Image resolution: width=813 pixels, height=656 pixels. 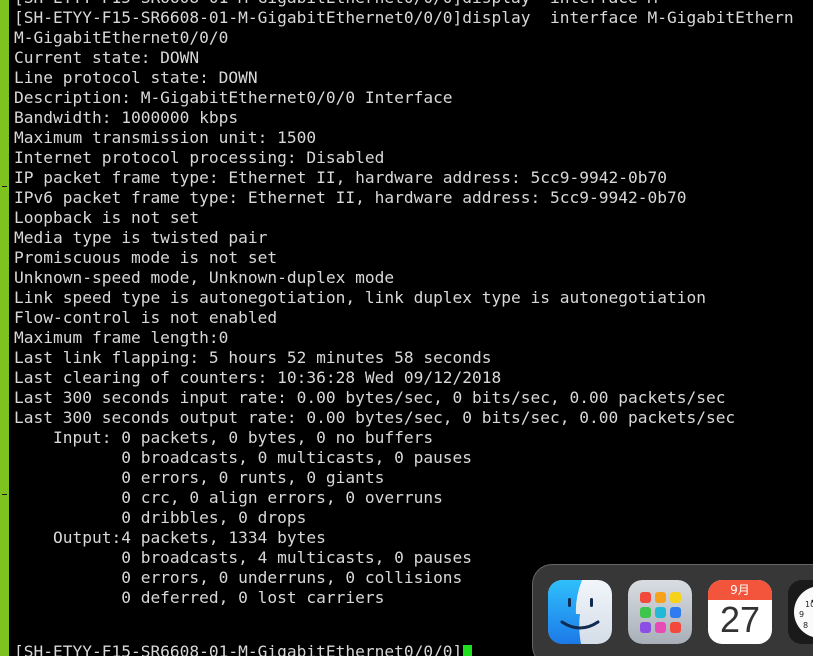 I want to click on terminal-line: Media type is twisted pair, so click(x=141, y=237).